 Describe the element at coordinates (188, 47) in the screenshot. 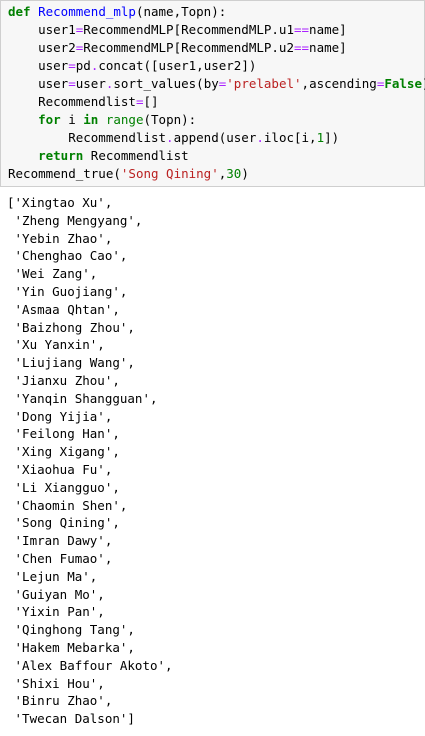

I see `code-token: RecommendMLP[RecommendMLP.u2` at that location.